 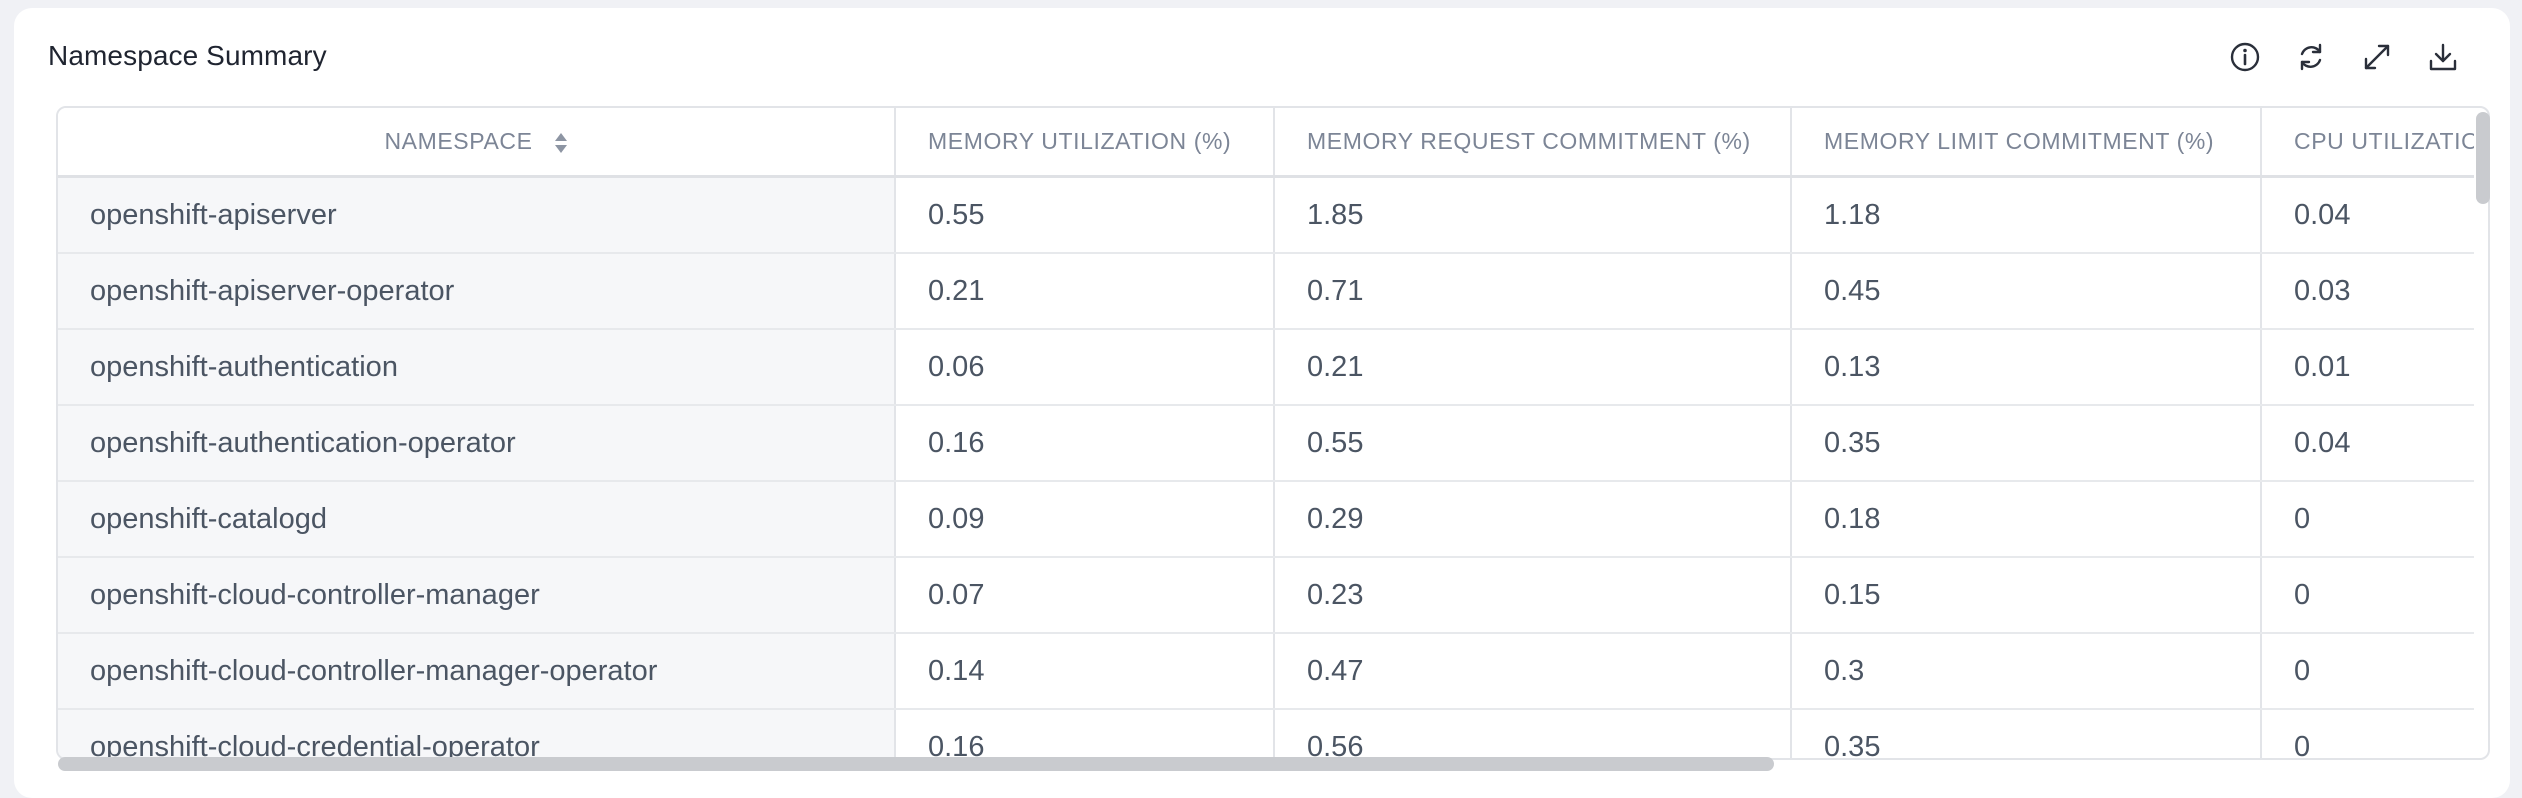 What do you see at coordinates (2367, 367) in the screenshot?
I see `cpu-utilization-cell: 0.01` at bounding box center [2367, 367].